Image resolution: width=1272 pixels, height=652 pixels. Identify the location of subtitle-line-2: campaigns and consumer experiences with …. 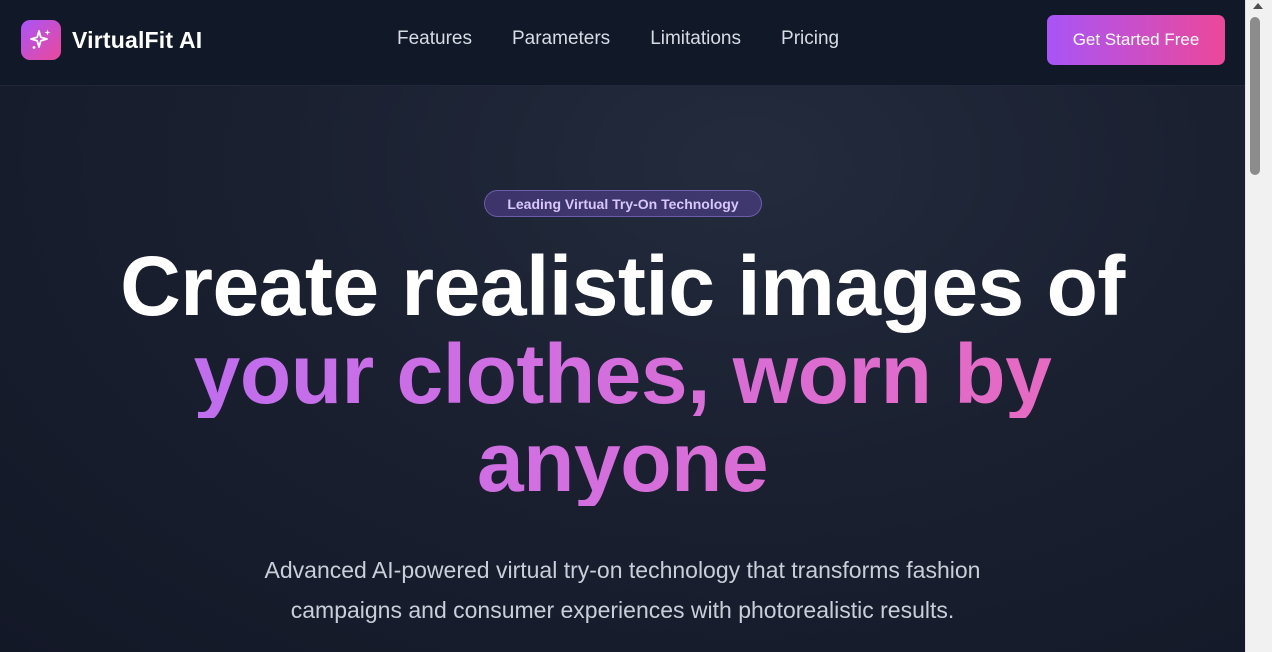
(622, 610).